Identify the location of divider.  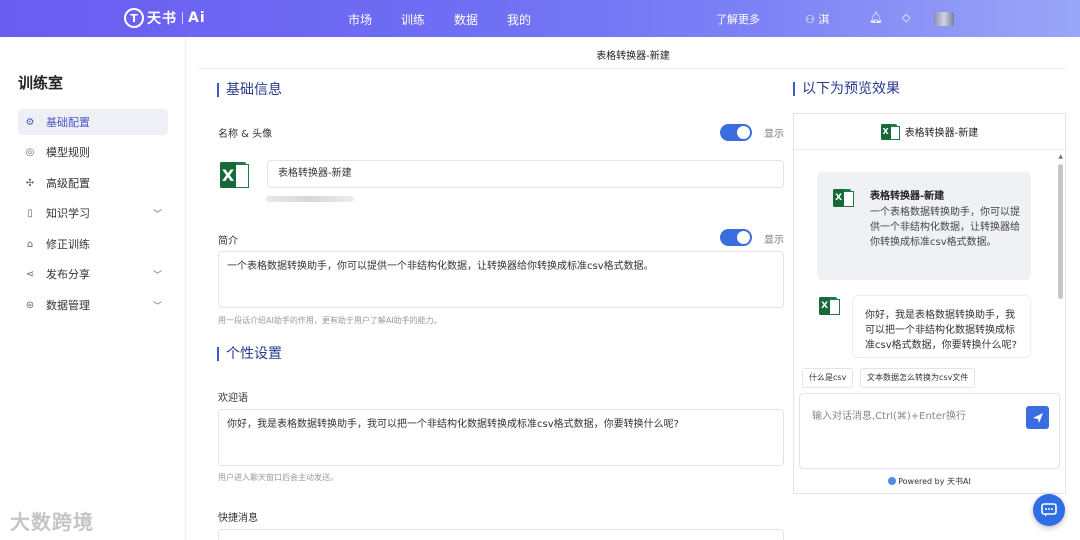
(632, 68).